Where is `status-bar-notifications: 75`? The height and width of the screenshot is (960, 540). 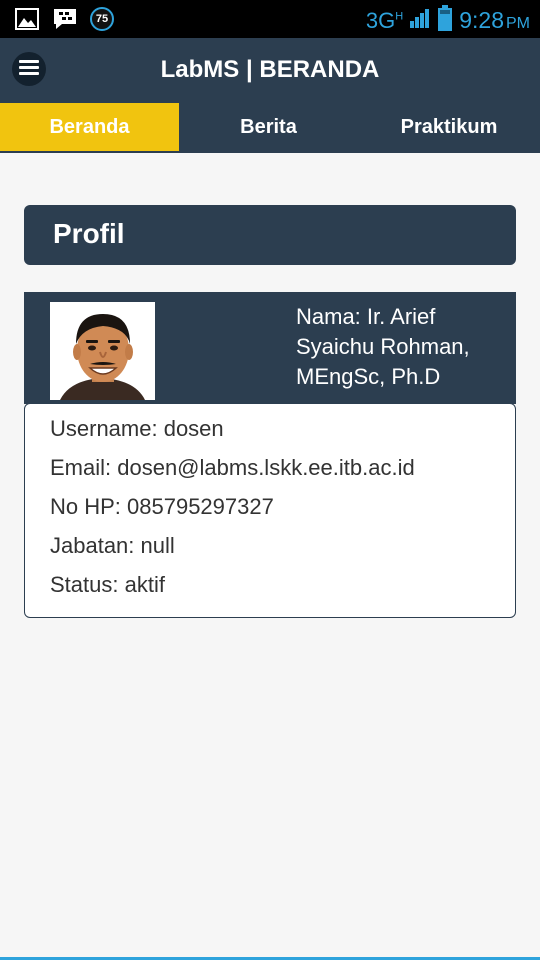 status-bar-notifications: 75 is located at coordinates (64, 19).